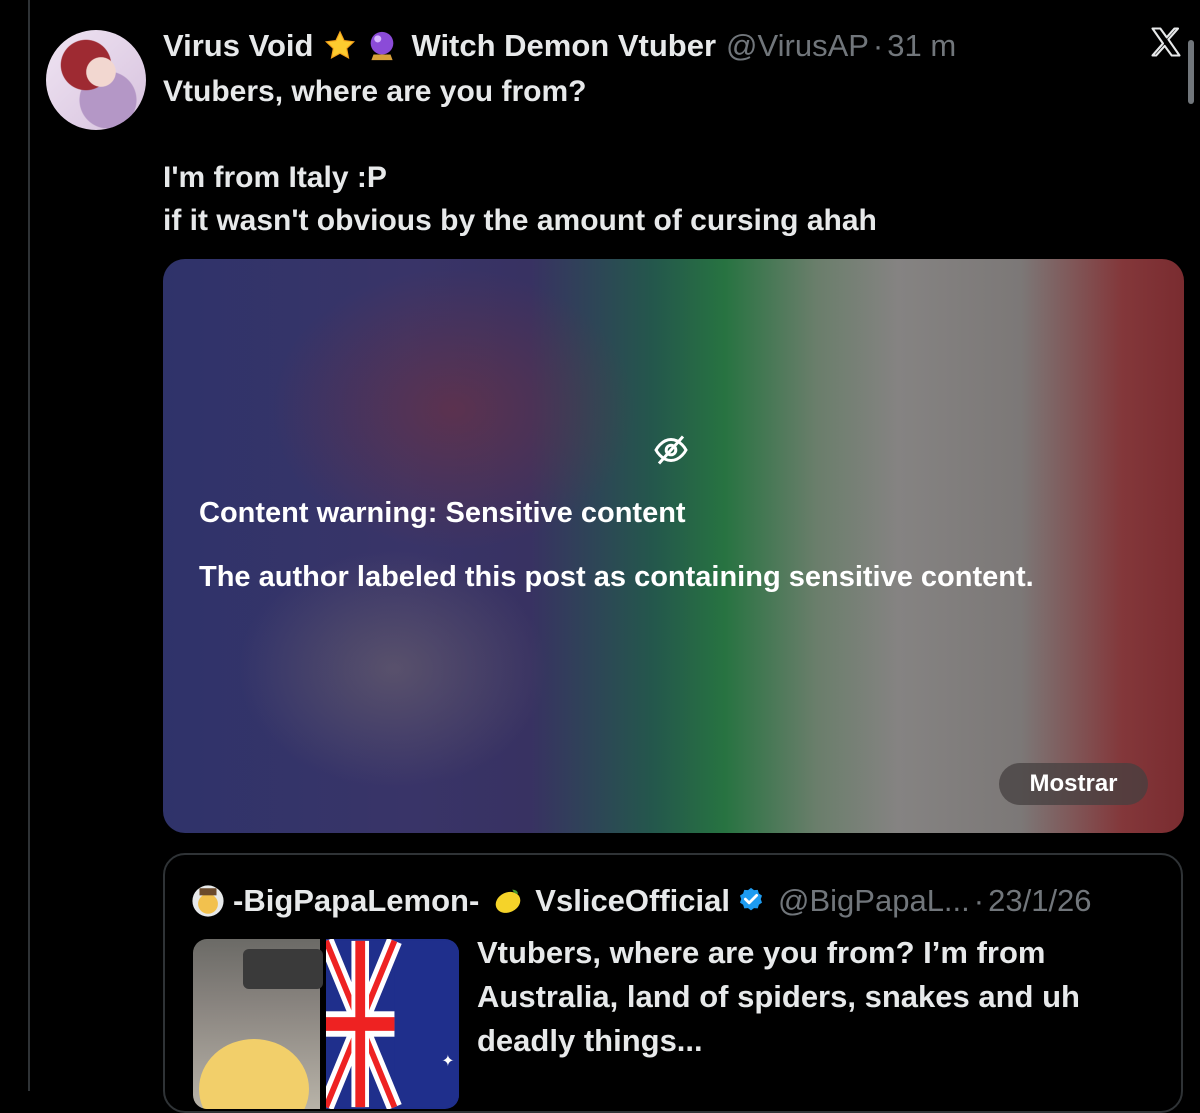  What do you see at coordinates (797, 46) in the screenshot?
I see `author-handle: @VirusAP` at bounding box center [797, 46].